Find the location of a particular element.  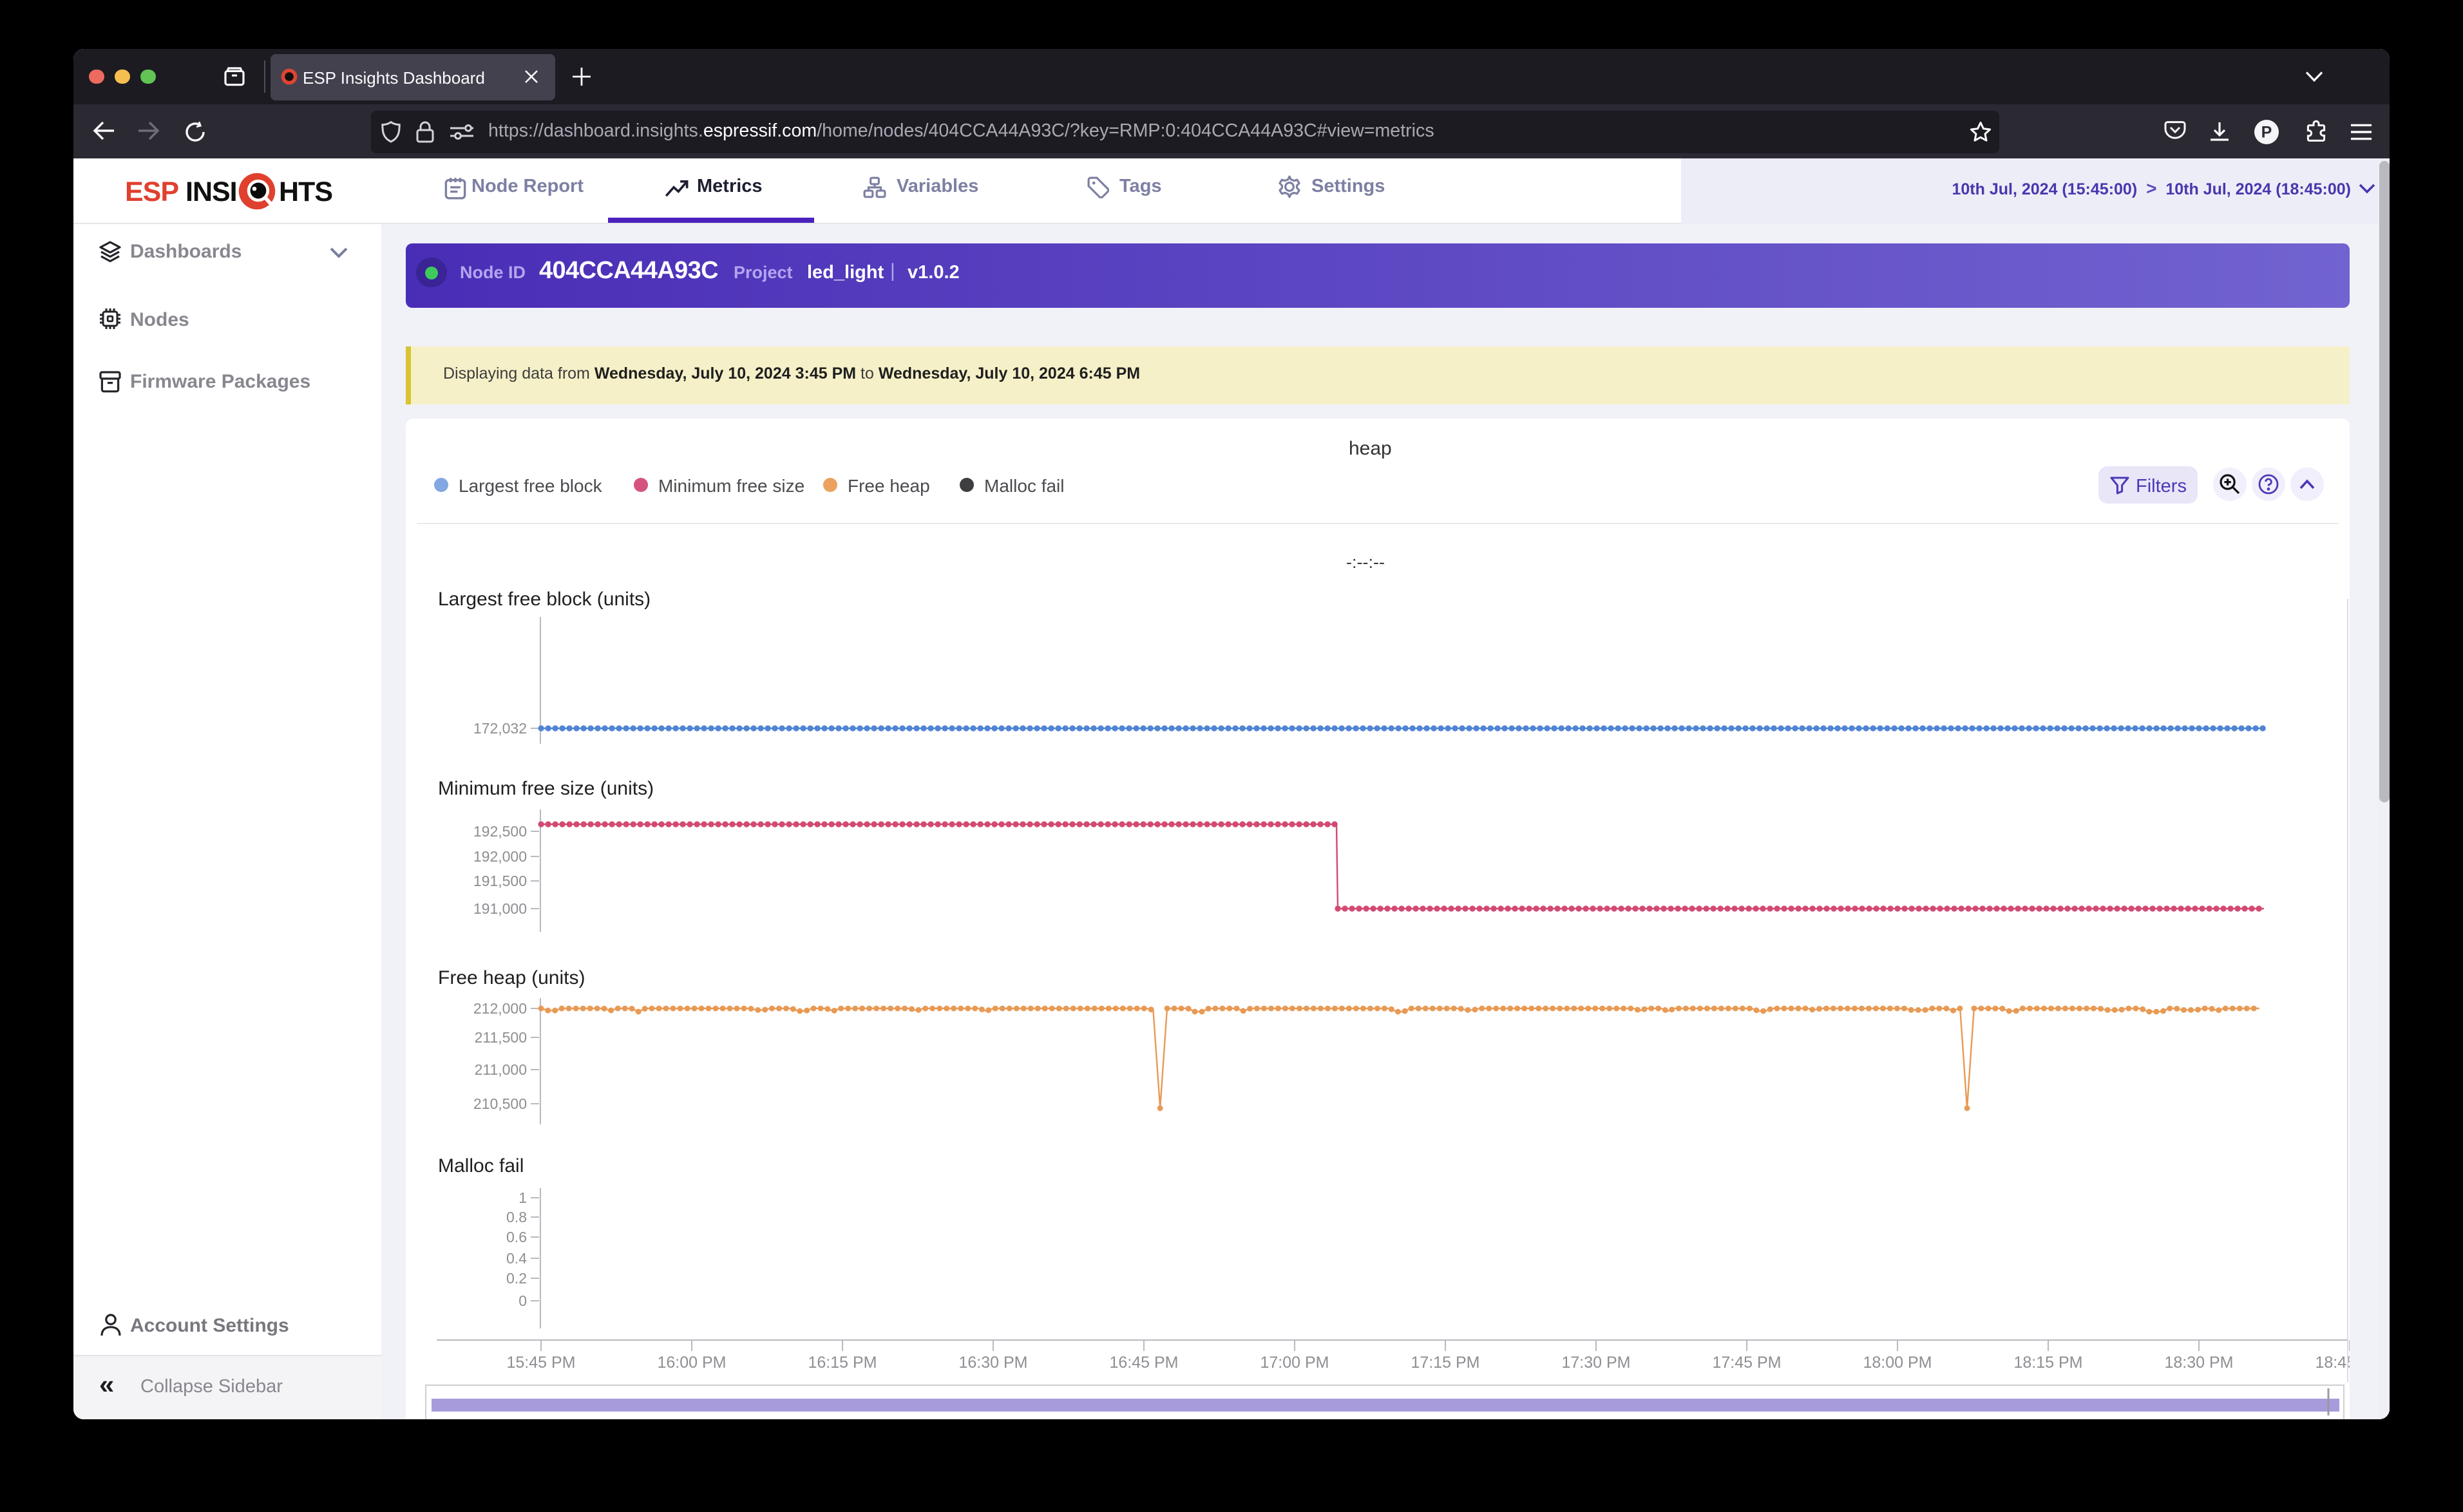

svg-text: P is located at coordinates (2266, 133).